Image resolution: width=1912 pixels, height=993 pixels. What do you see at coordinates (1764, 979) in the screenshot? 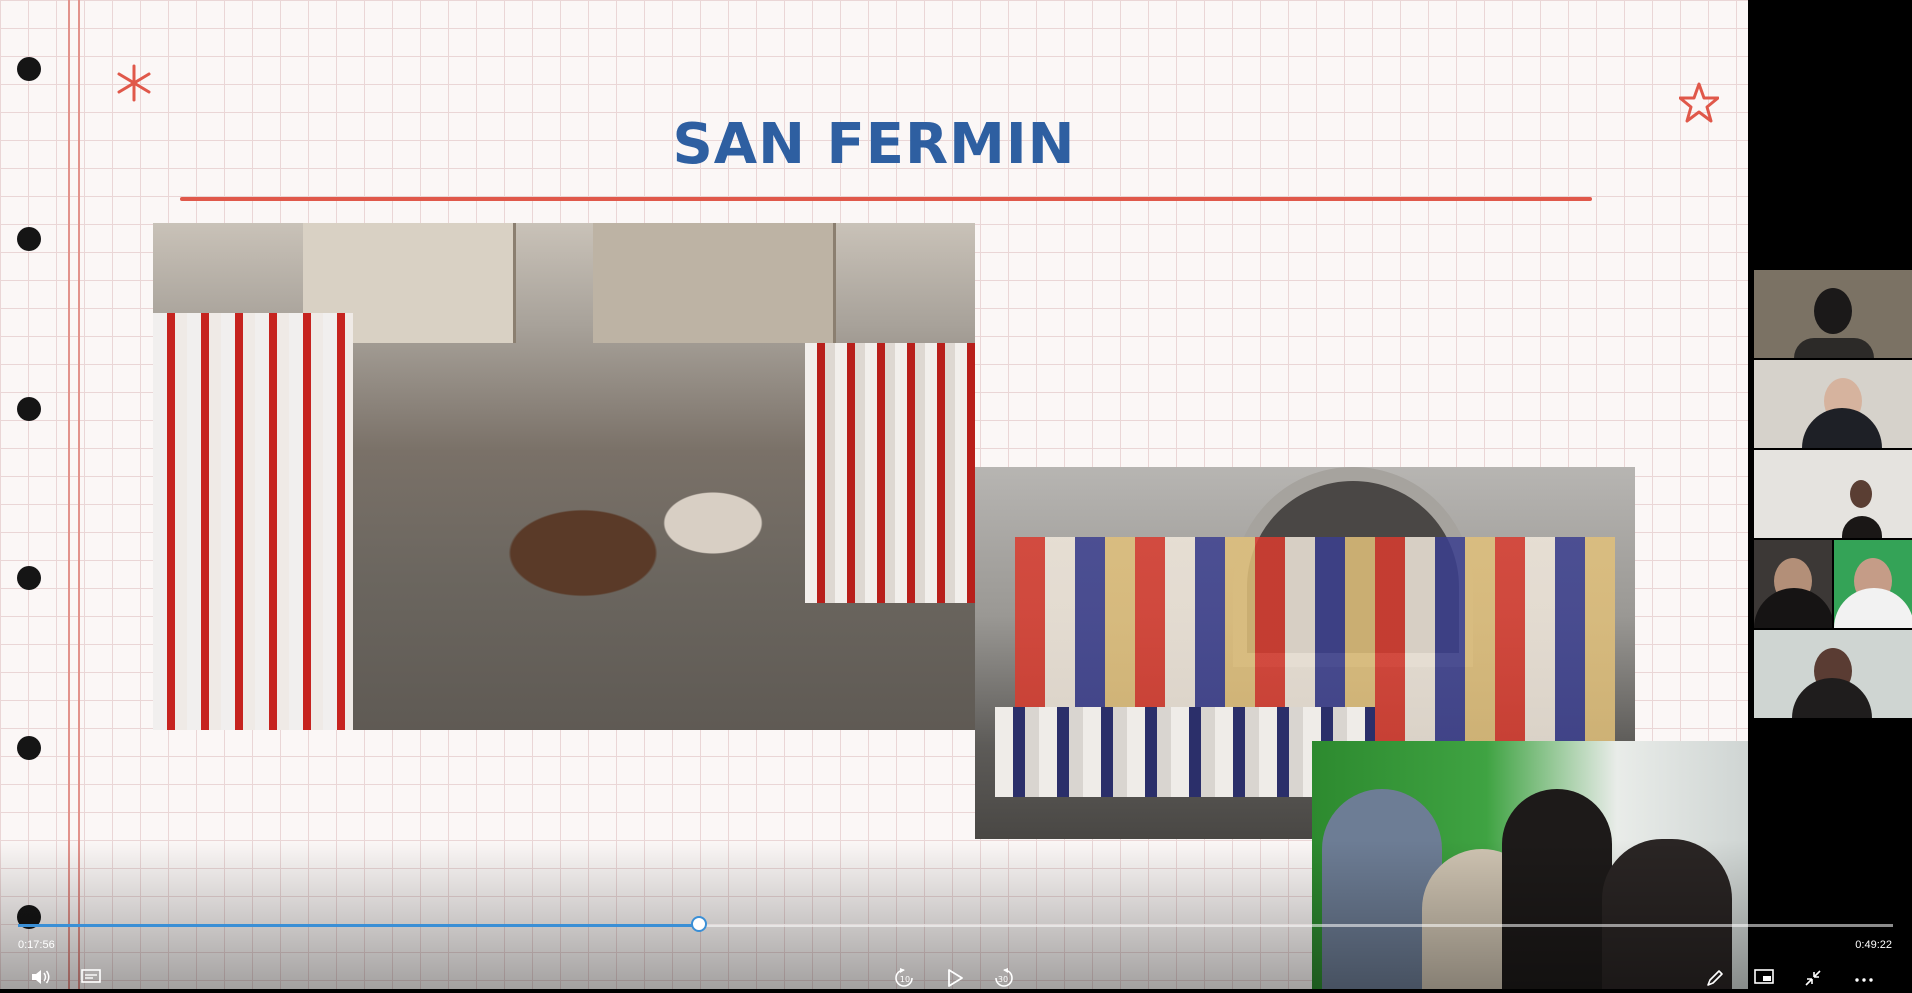
I see `picture-in-picture-icon` at bounding box center [1764, 979].